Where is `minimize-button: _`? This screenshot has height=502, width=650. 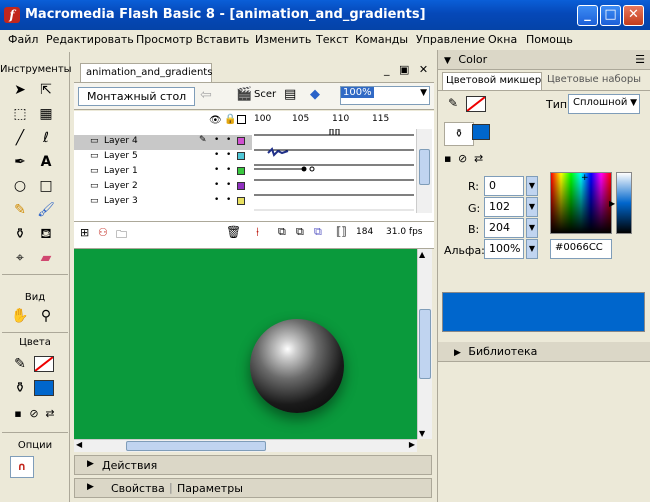
minimize-button: _ is located at coordinates (587, 15).